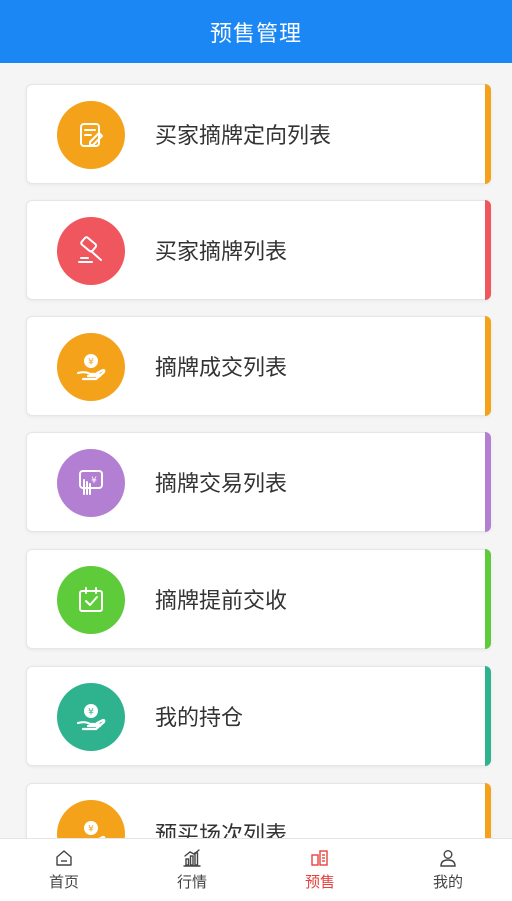 Image resolution: width=512 pixels, height=901 pixels. Describe the element at coordinates (199, 718) in the screenshot. I see `menu-item-label: 我的持仓` at that location.